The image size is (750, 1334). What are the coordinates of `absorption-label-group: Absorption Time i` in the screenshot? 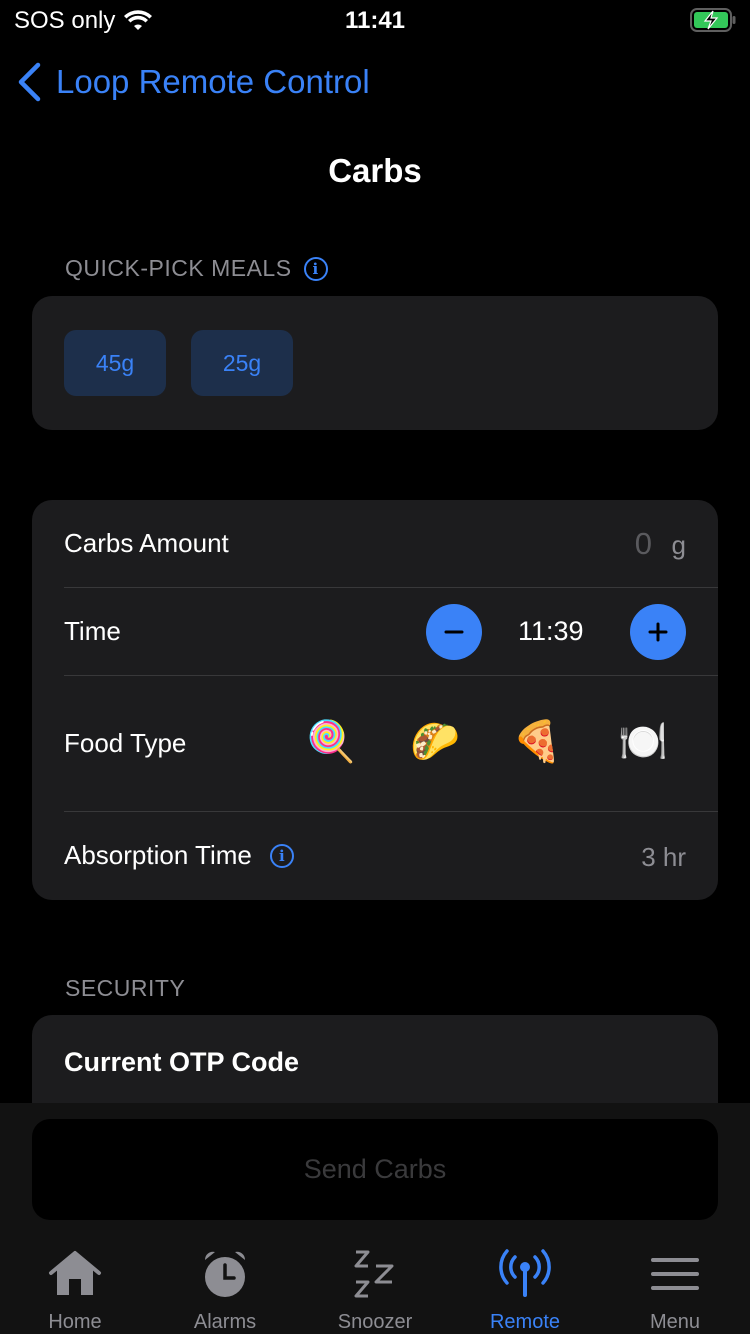 It's located at (179, 855).